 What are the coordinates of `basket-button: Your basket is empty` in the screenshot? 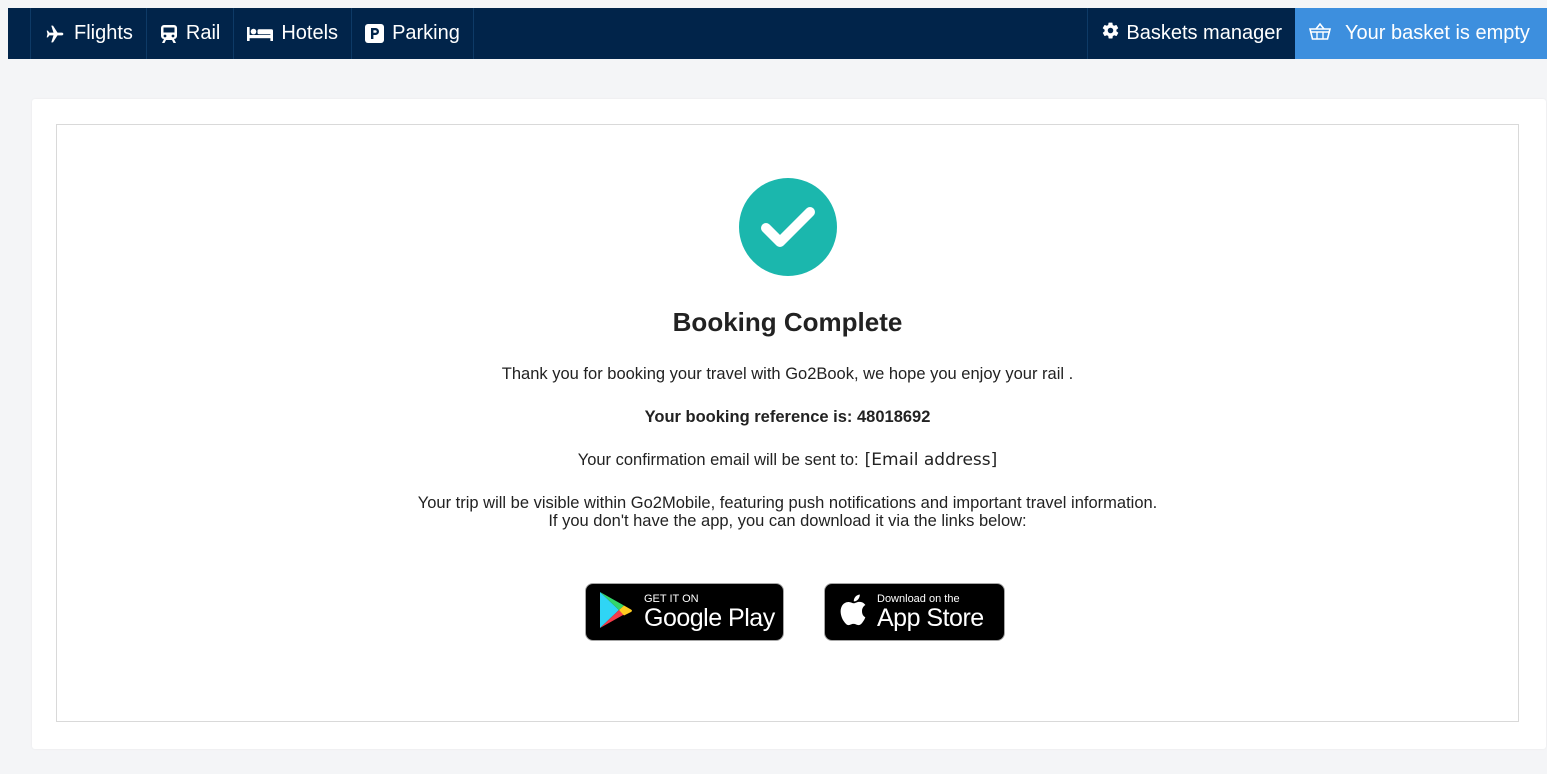 It's located at (1421, 33).